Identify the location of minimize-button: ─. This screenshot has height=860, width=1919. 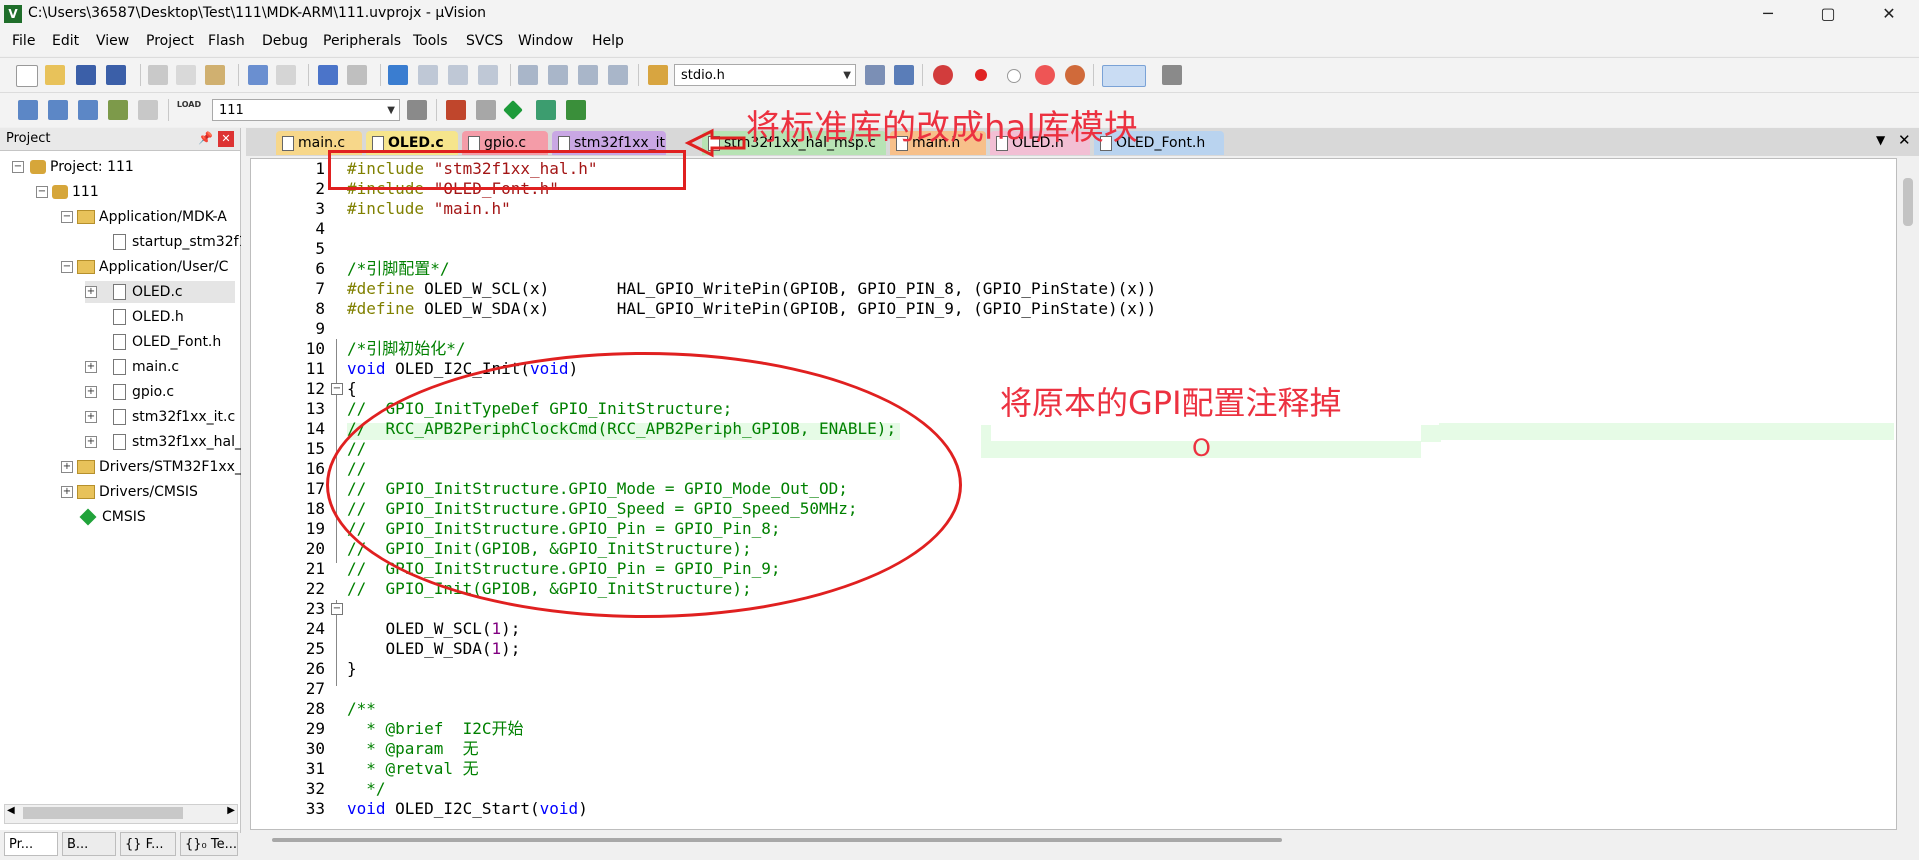
(1768, 14).